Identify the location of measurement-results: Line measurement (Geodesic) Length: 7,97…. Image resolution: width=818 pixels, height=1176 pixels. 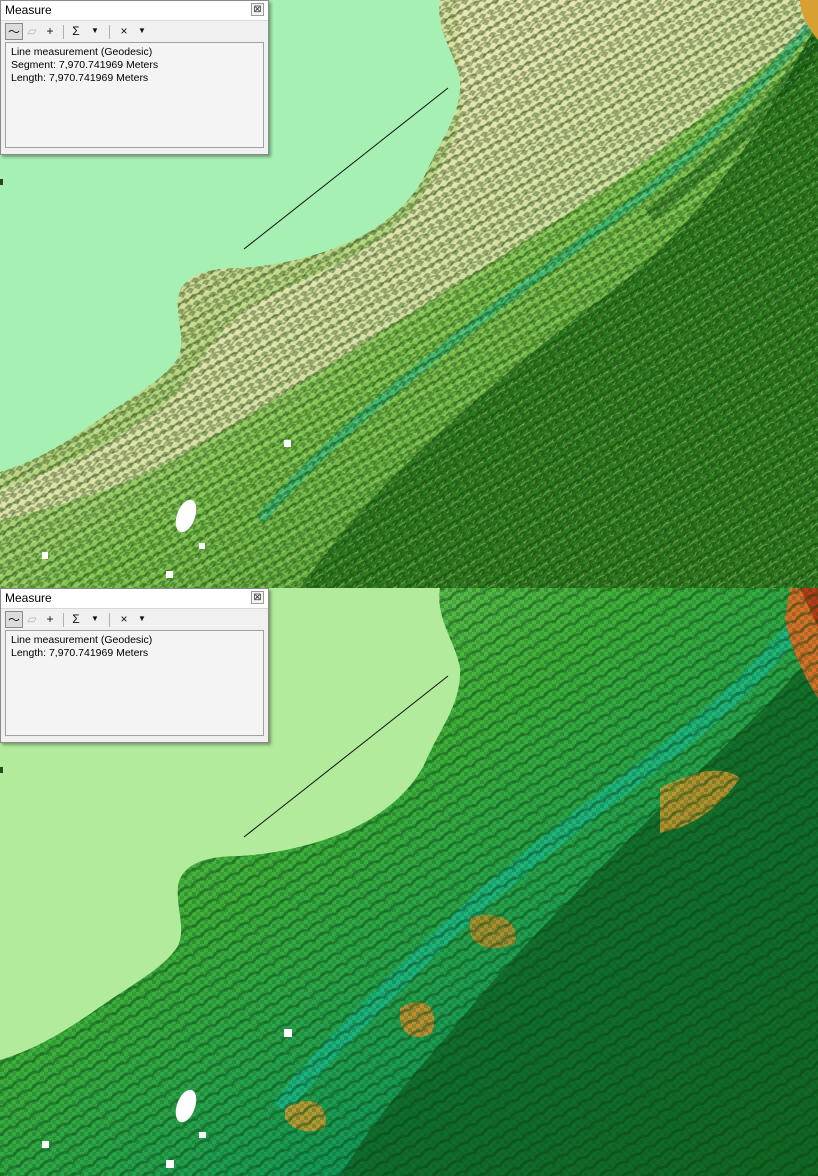
(134, 683).